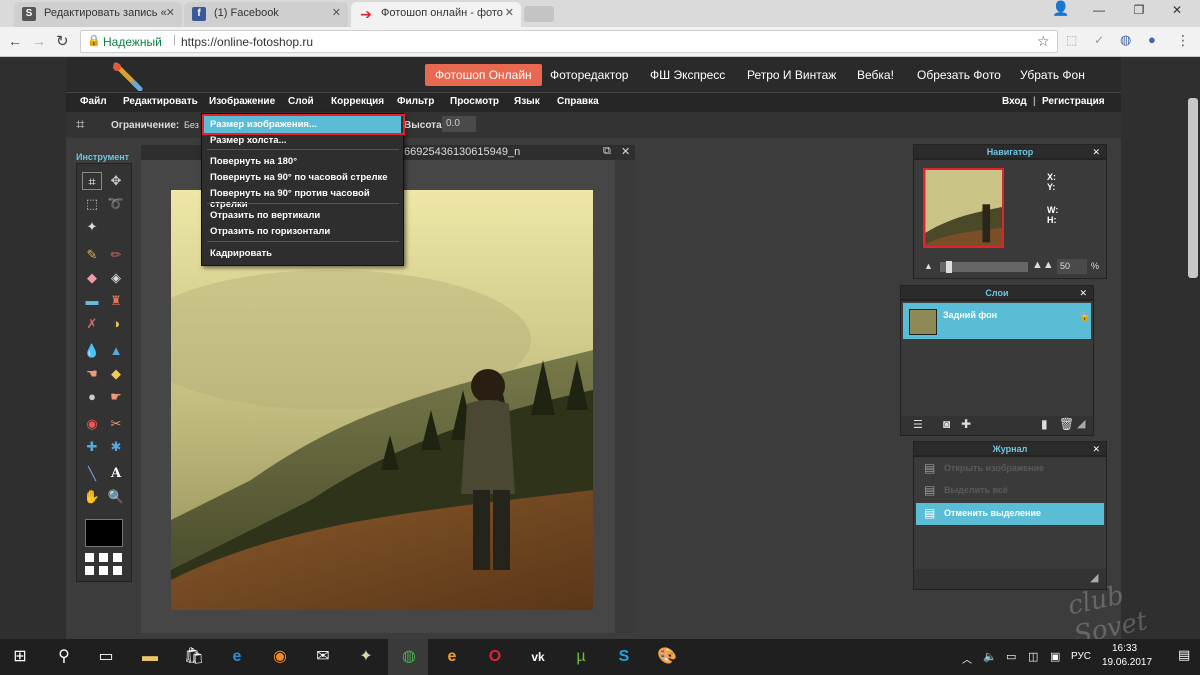  What do you see at coordinates (1011, 656) in the screenshot?
I see `battery-icon: ▭` at bounding box center [1011, 656].